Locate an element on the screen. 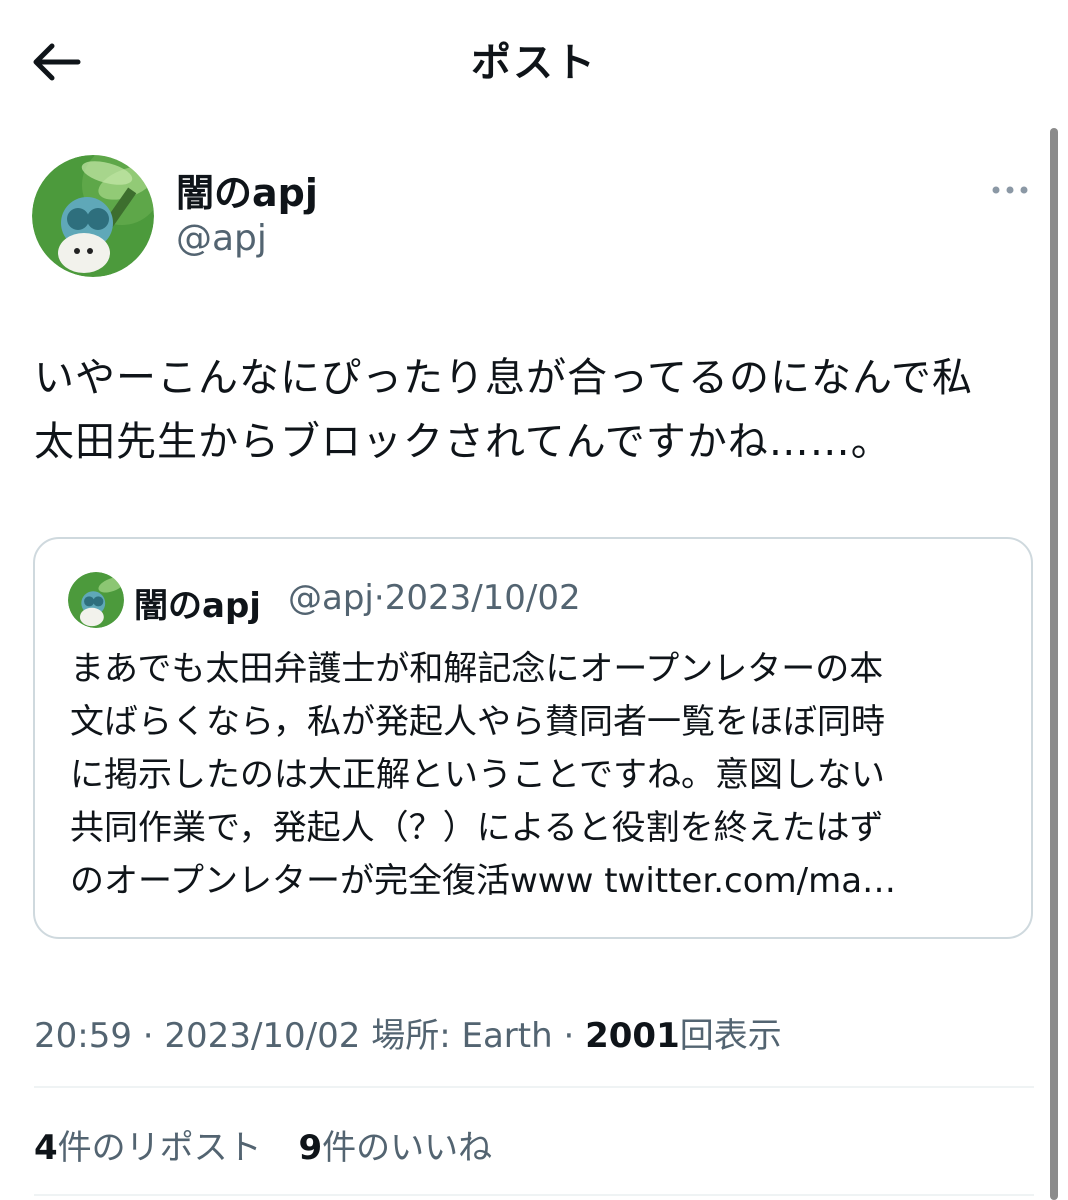  more-horizontal-icon is located at coordinates (1010, 190).